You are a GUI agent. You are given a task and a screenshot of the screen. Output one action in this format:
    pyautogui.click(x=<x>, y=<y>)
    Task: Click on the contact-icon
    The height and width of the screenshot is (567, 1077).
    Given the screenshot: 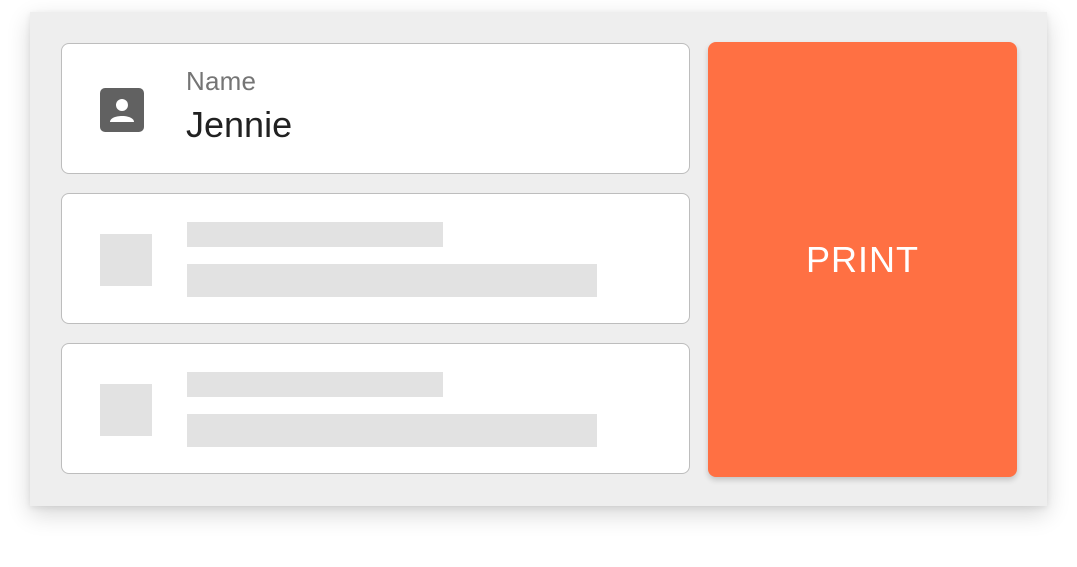 What is the action you would take?
    pyautogui.click(x=122, y=110)
    